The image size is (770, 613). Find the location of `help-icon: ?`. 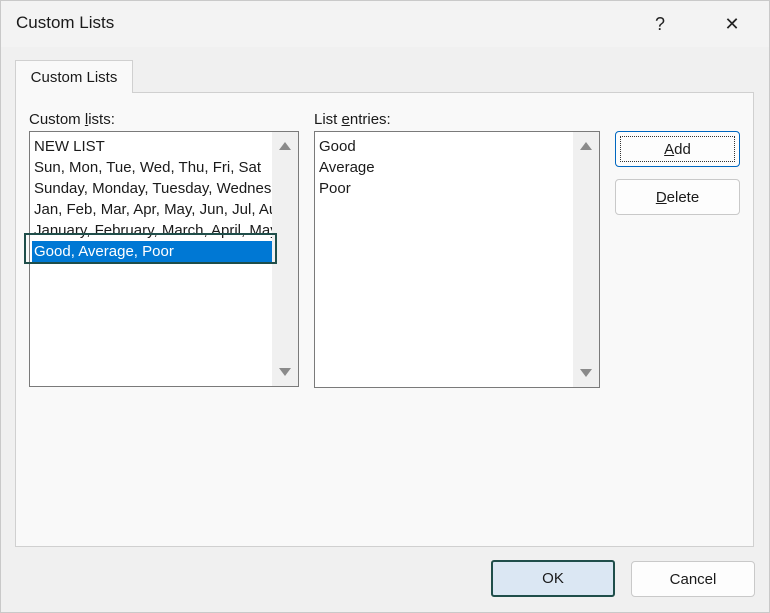

help-icon: ? is located at coordinates (659, 23).